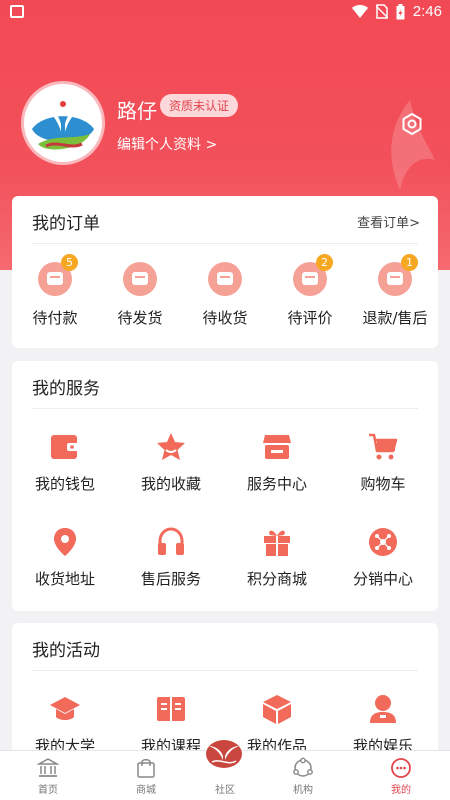  Describe the element at coordinates (64, 484) in the screenshot. I see `service-label: 我的钱包` at that location.